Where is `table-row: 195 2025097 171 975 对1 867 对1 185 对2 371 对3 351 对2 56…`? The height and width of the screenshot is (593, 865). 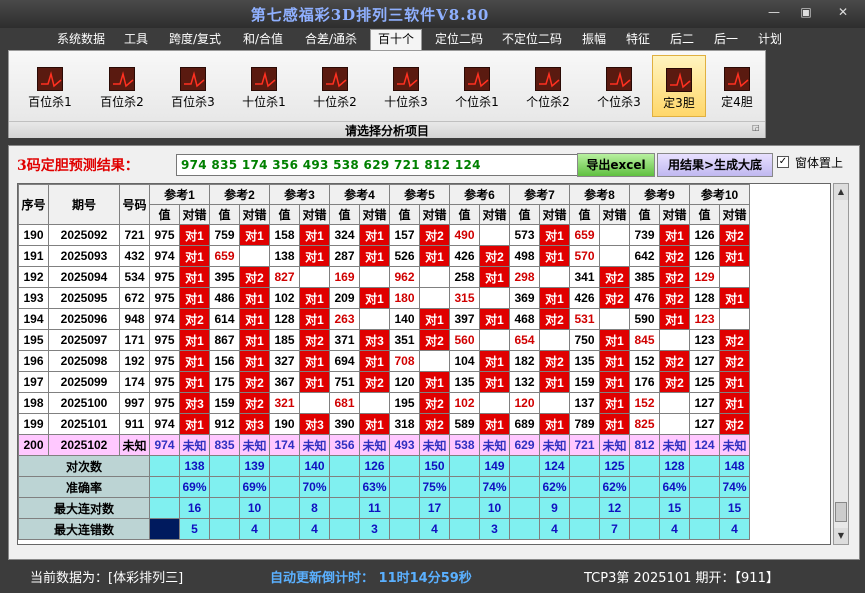
table-row: 195 2025097 171 975 对1 867 对1 185 对2 371 对3 351 对2 56… is located at coordinates (384, 340).